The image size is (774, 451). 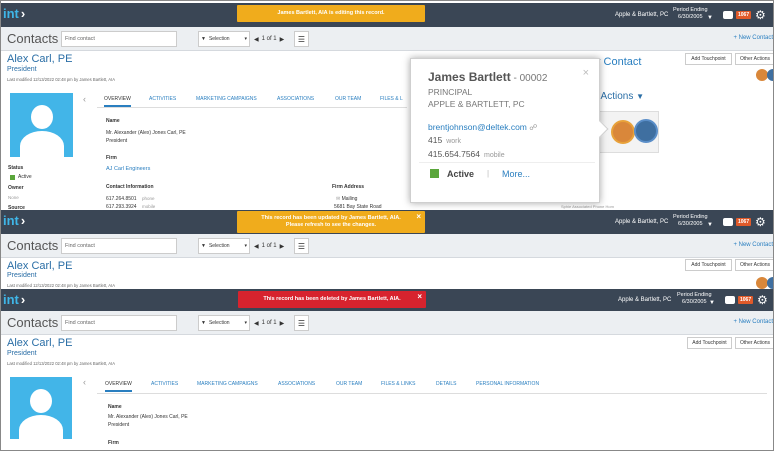 What do you see at coordinates (482, 127) in the screenshot?
I see `popup-email: brentjohnson@deltek.com ☍` at bounding box center [482, 127].